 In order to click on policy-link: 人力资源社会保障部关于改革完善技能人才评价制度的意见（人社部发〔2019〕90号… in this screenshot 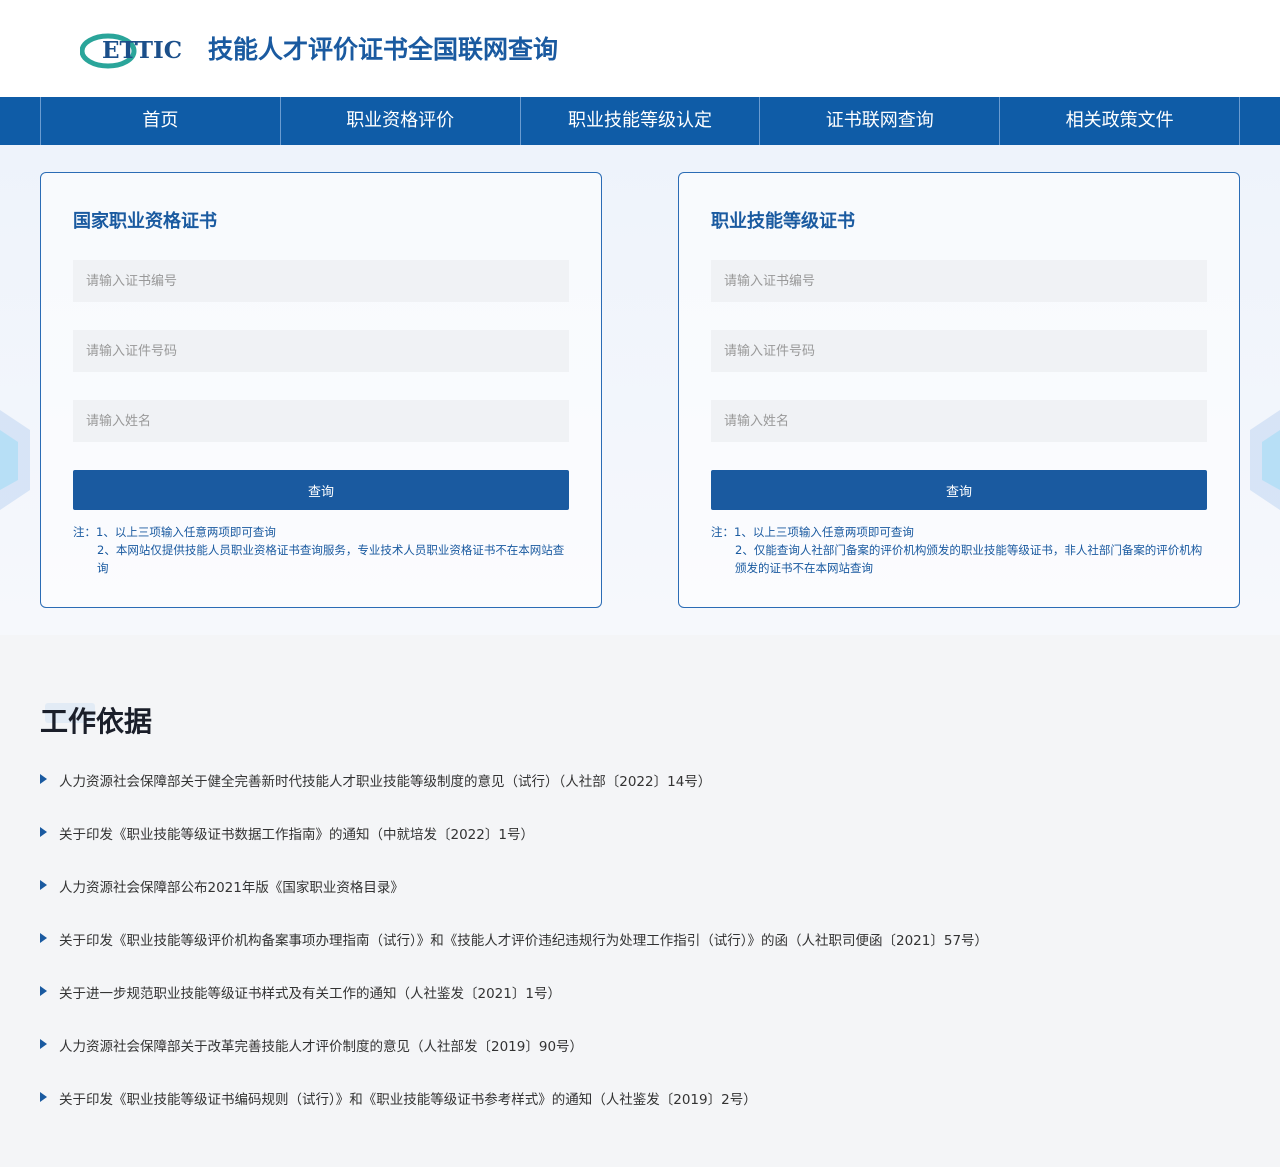, I will do `click(321, 1045)`.